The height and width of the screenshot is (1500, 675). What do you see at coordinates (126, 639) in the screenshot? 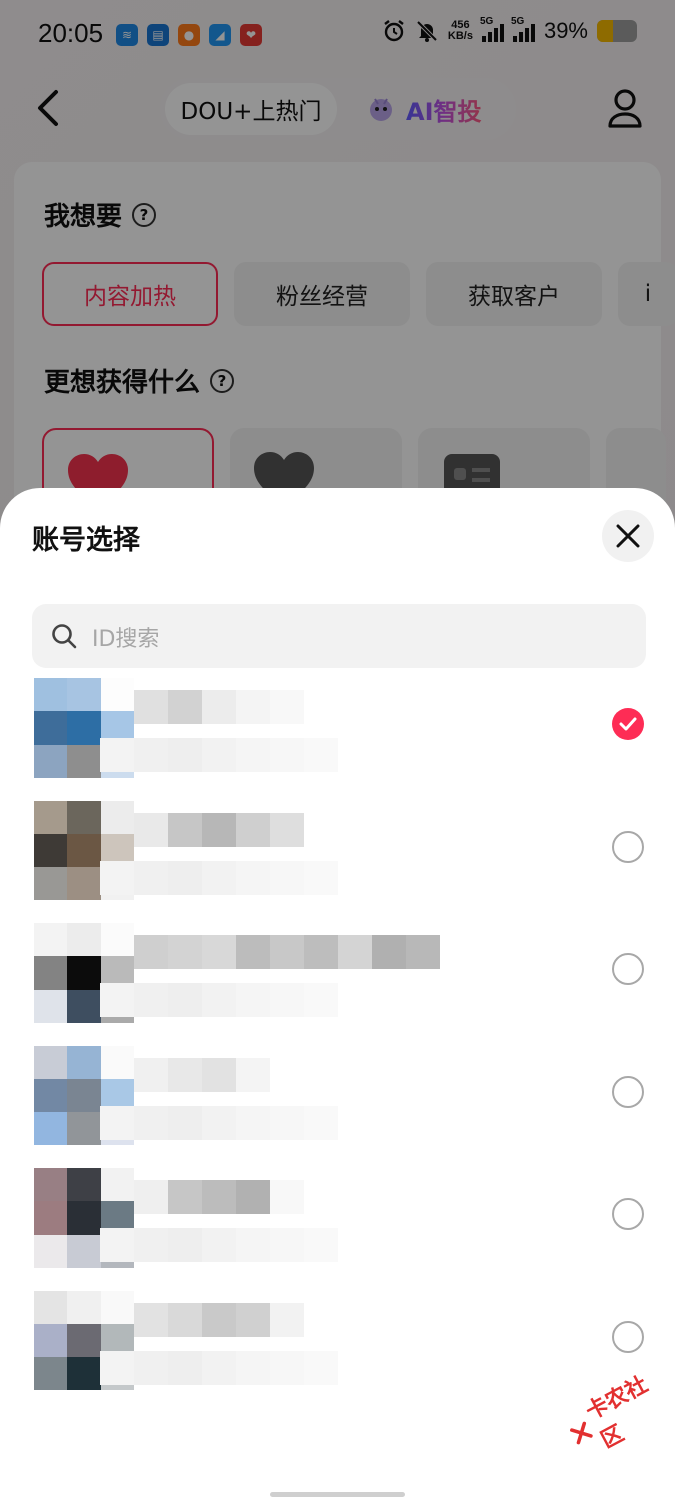
I see `search-placeholder: ID搜索` at bounding box center [126, 639].